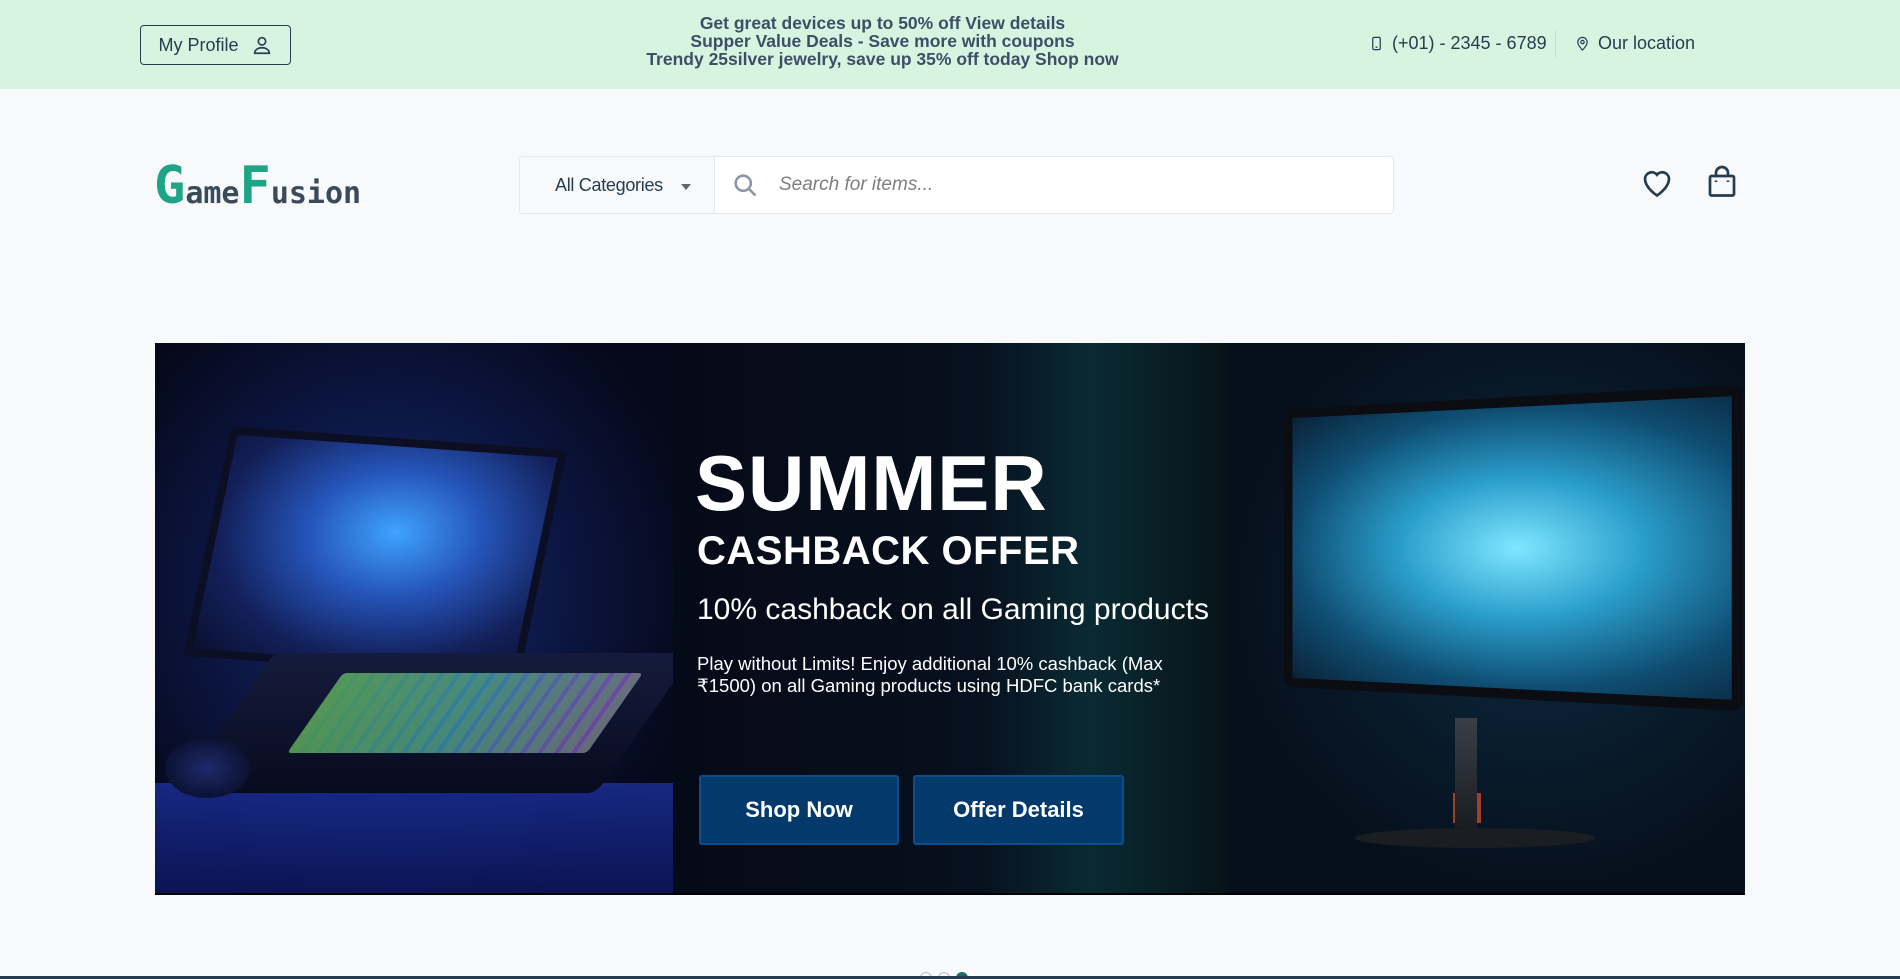  I want to click on mouse-image, so click(207, 768).